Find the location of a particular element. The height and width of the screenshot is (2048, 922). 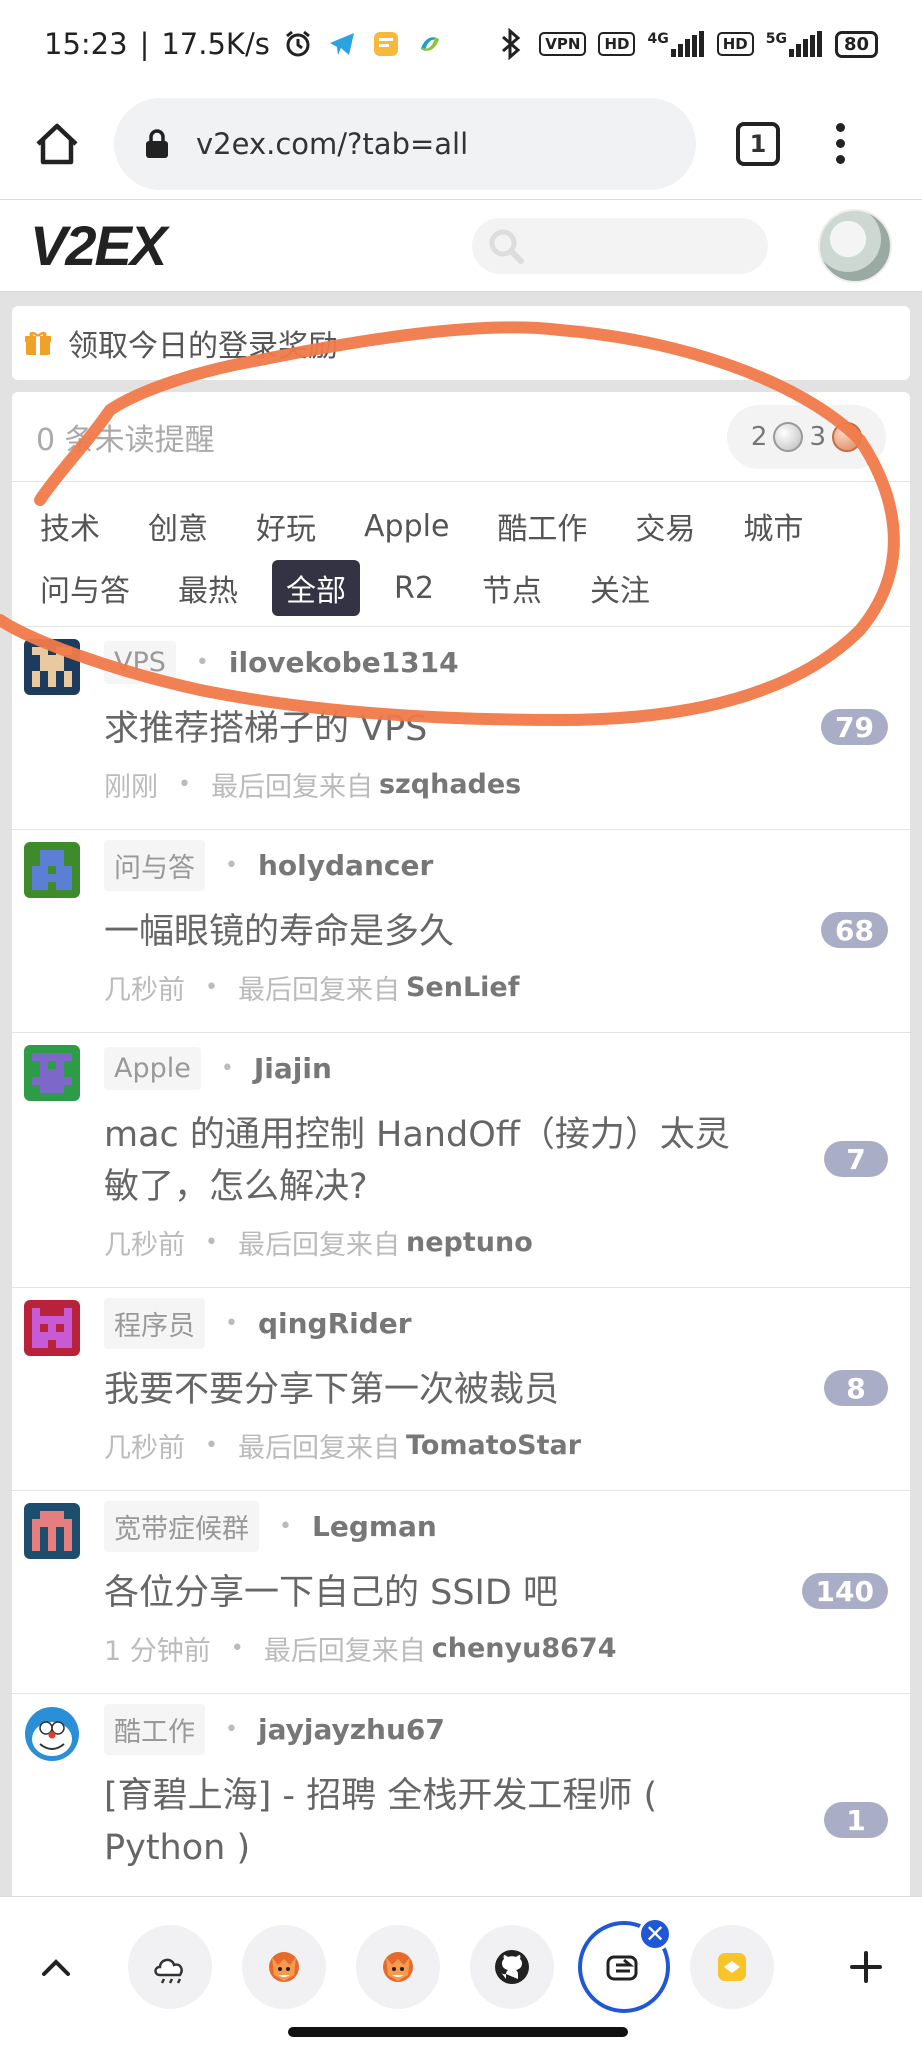

topic-footer: 几秒前 • 最后回复来自 SenLief is located at coordinates (311, 987).